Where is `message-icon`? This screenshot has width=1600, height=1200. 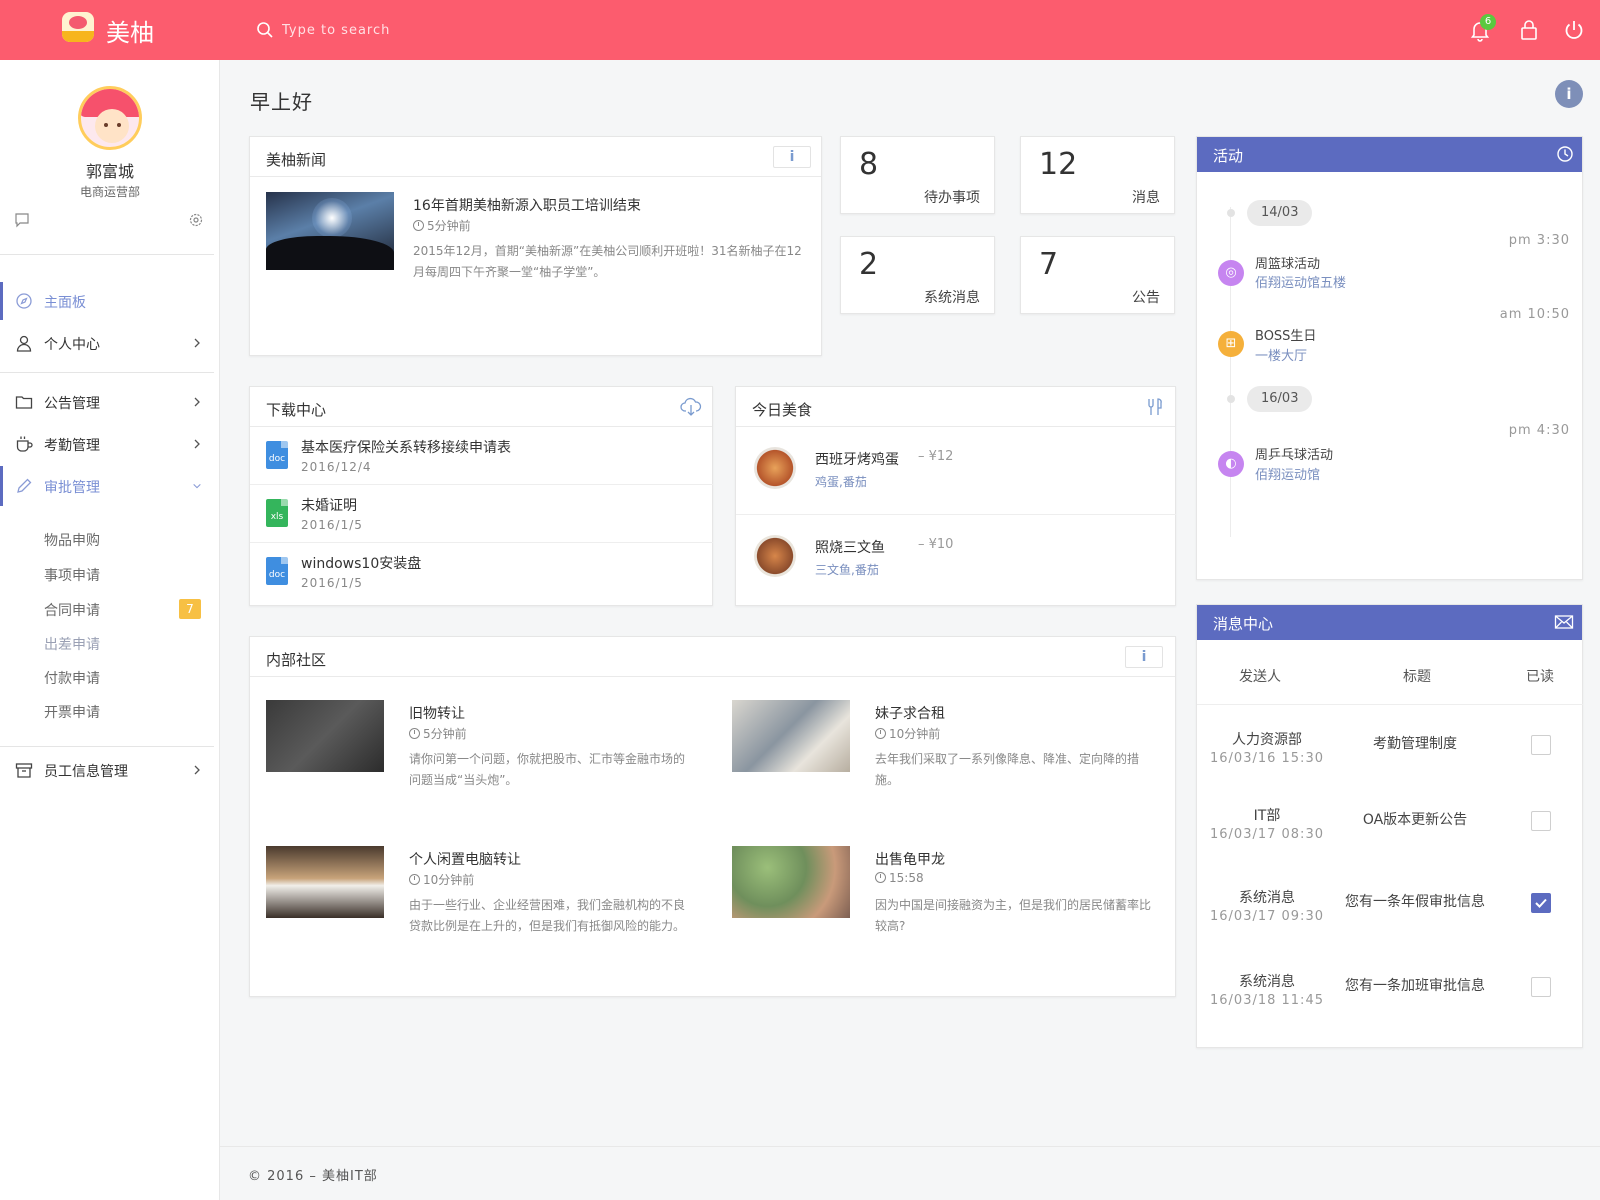 message-icon is located at coordinates (22, 220).